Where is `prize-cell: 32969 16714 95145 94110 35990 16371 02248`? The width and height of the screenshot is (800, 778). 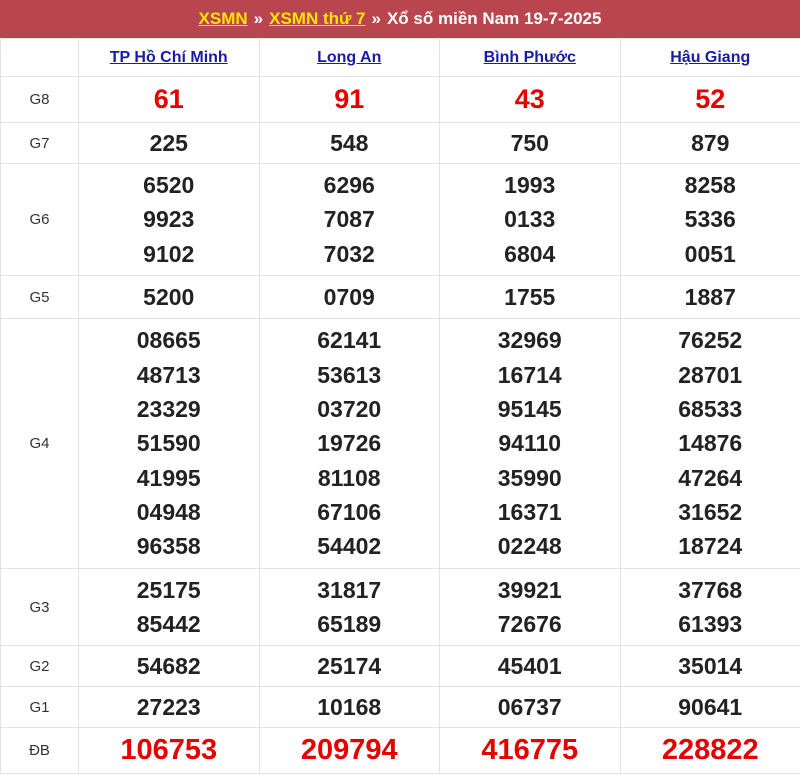 prize-cell: 32969 16714 95145 94110 35990 16371 02248 is located at coordinates (530, 443).